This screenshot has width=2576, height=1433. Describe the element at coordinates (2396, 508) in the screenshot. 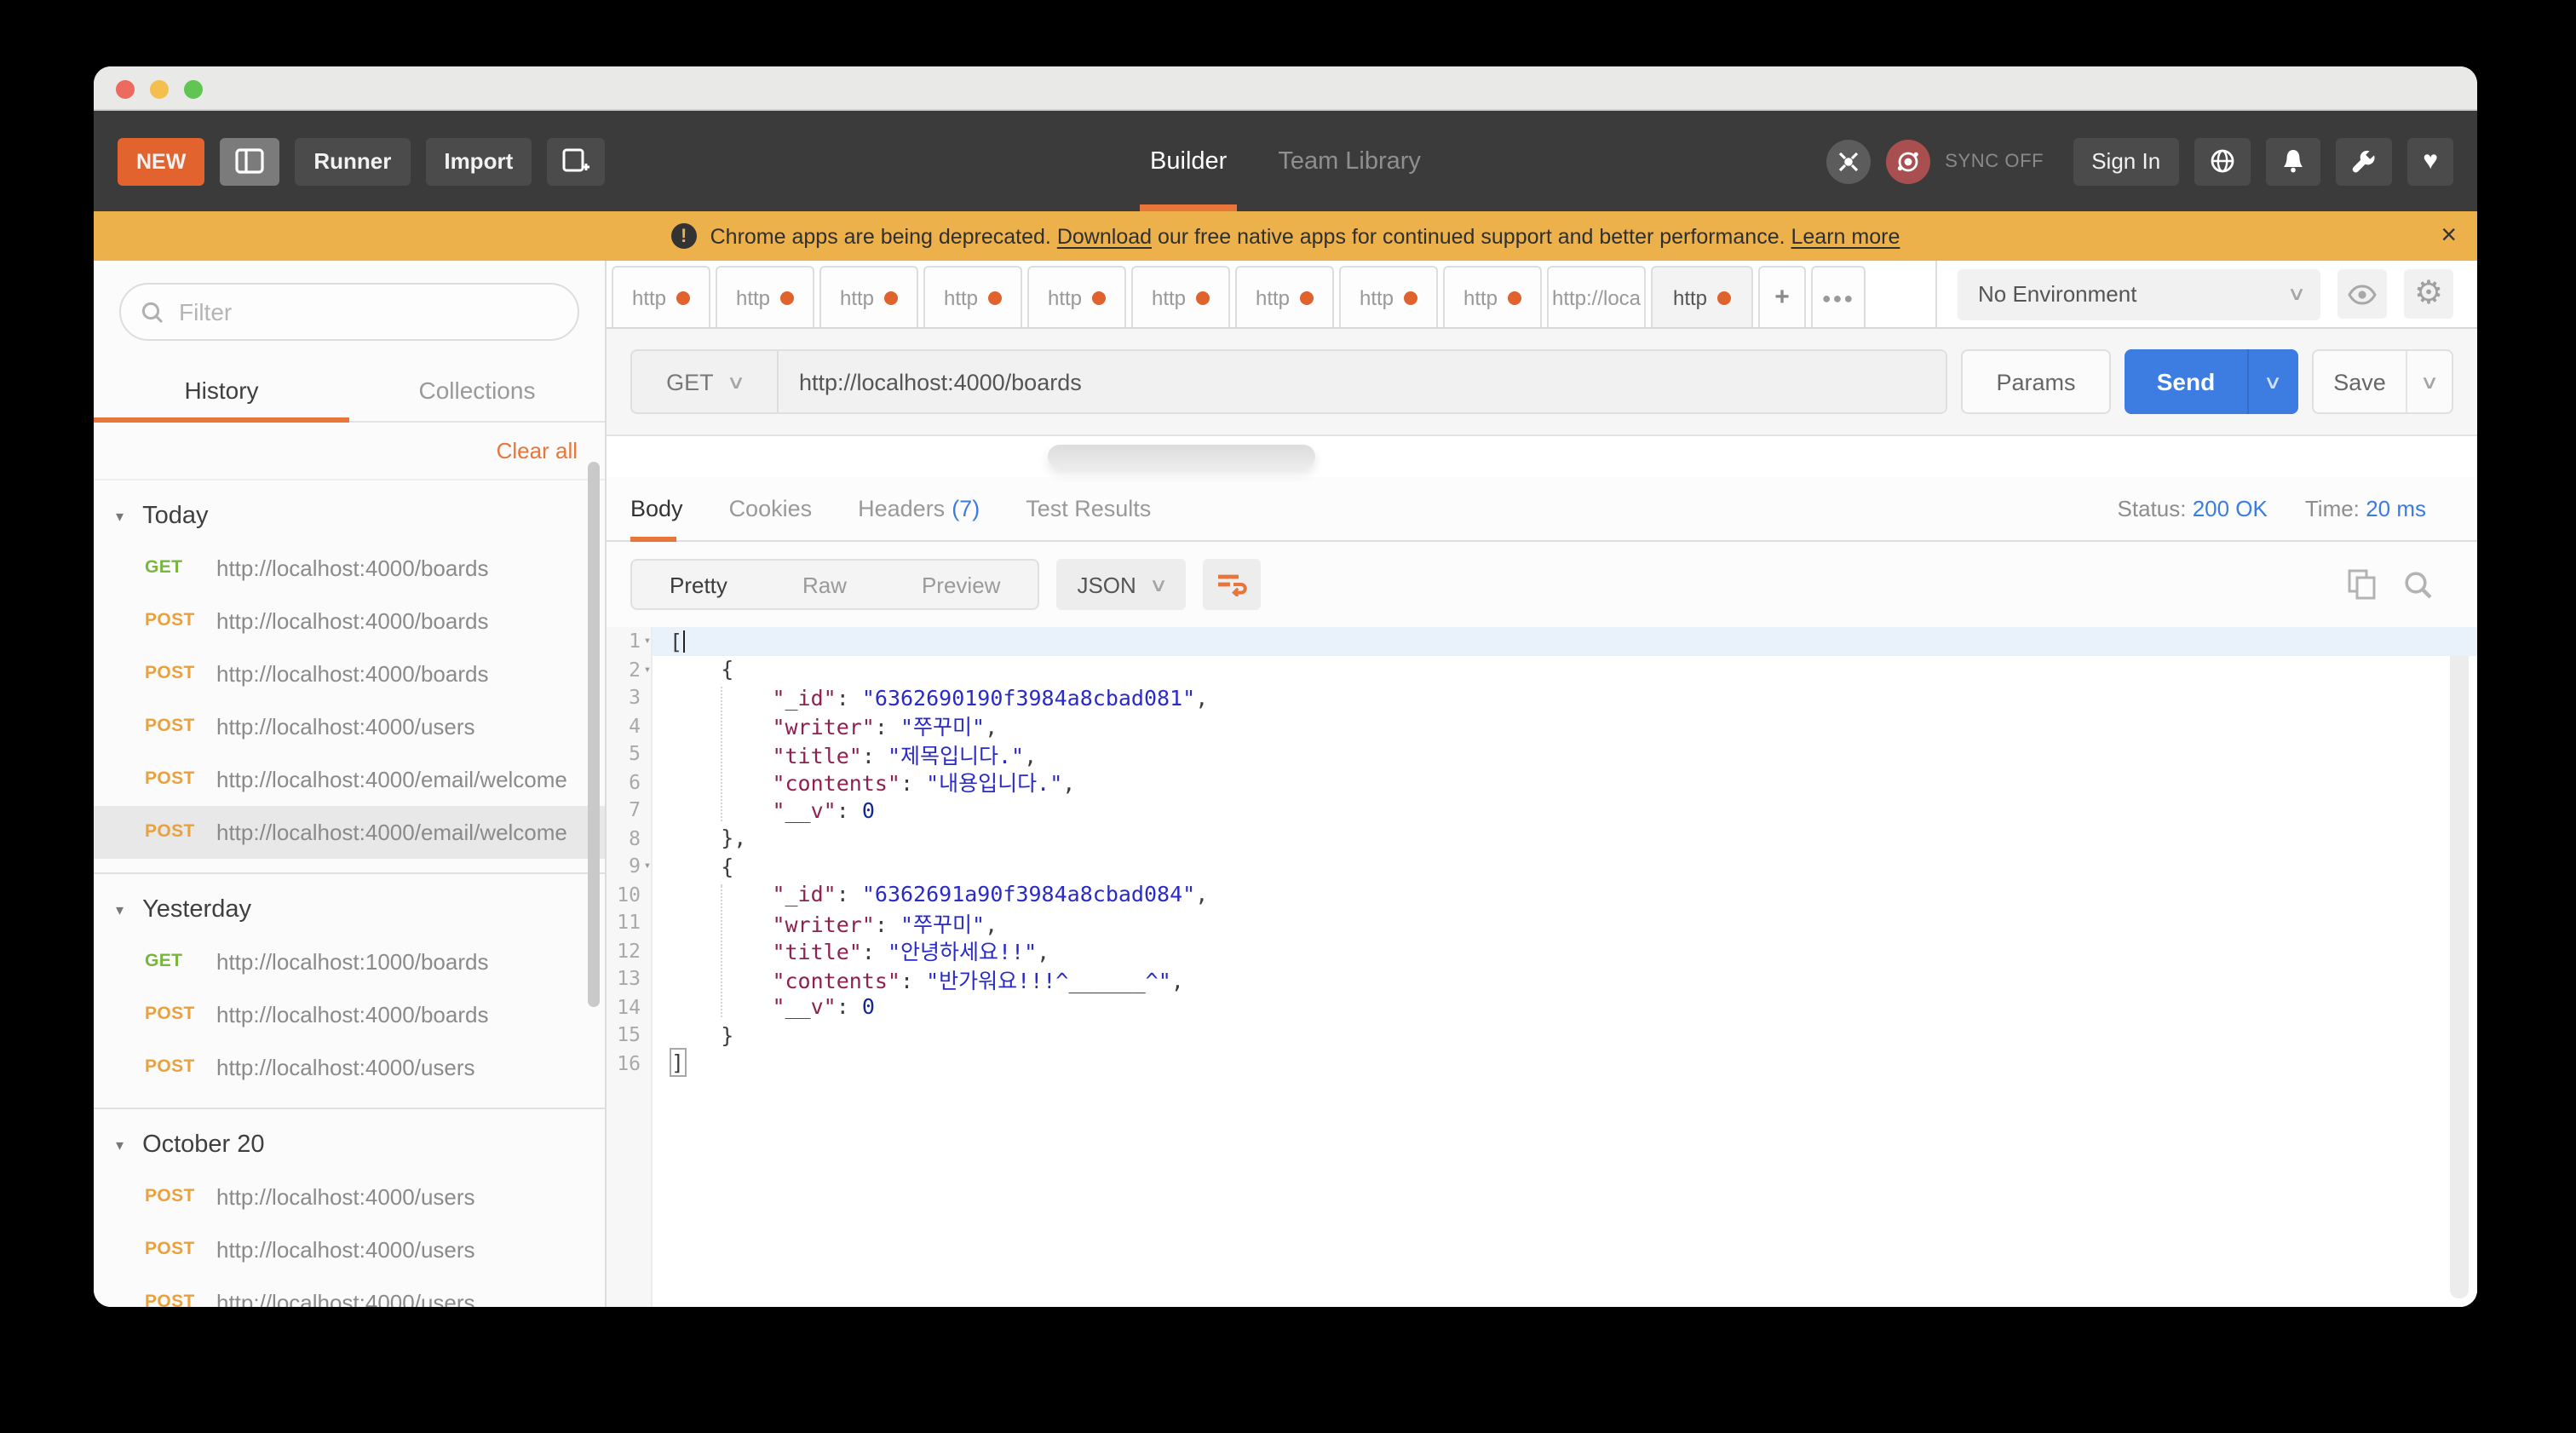

I see `time-value: 20 ms` at that location.